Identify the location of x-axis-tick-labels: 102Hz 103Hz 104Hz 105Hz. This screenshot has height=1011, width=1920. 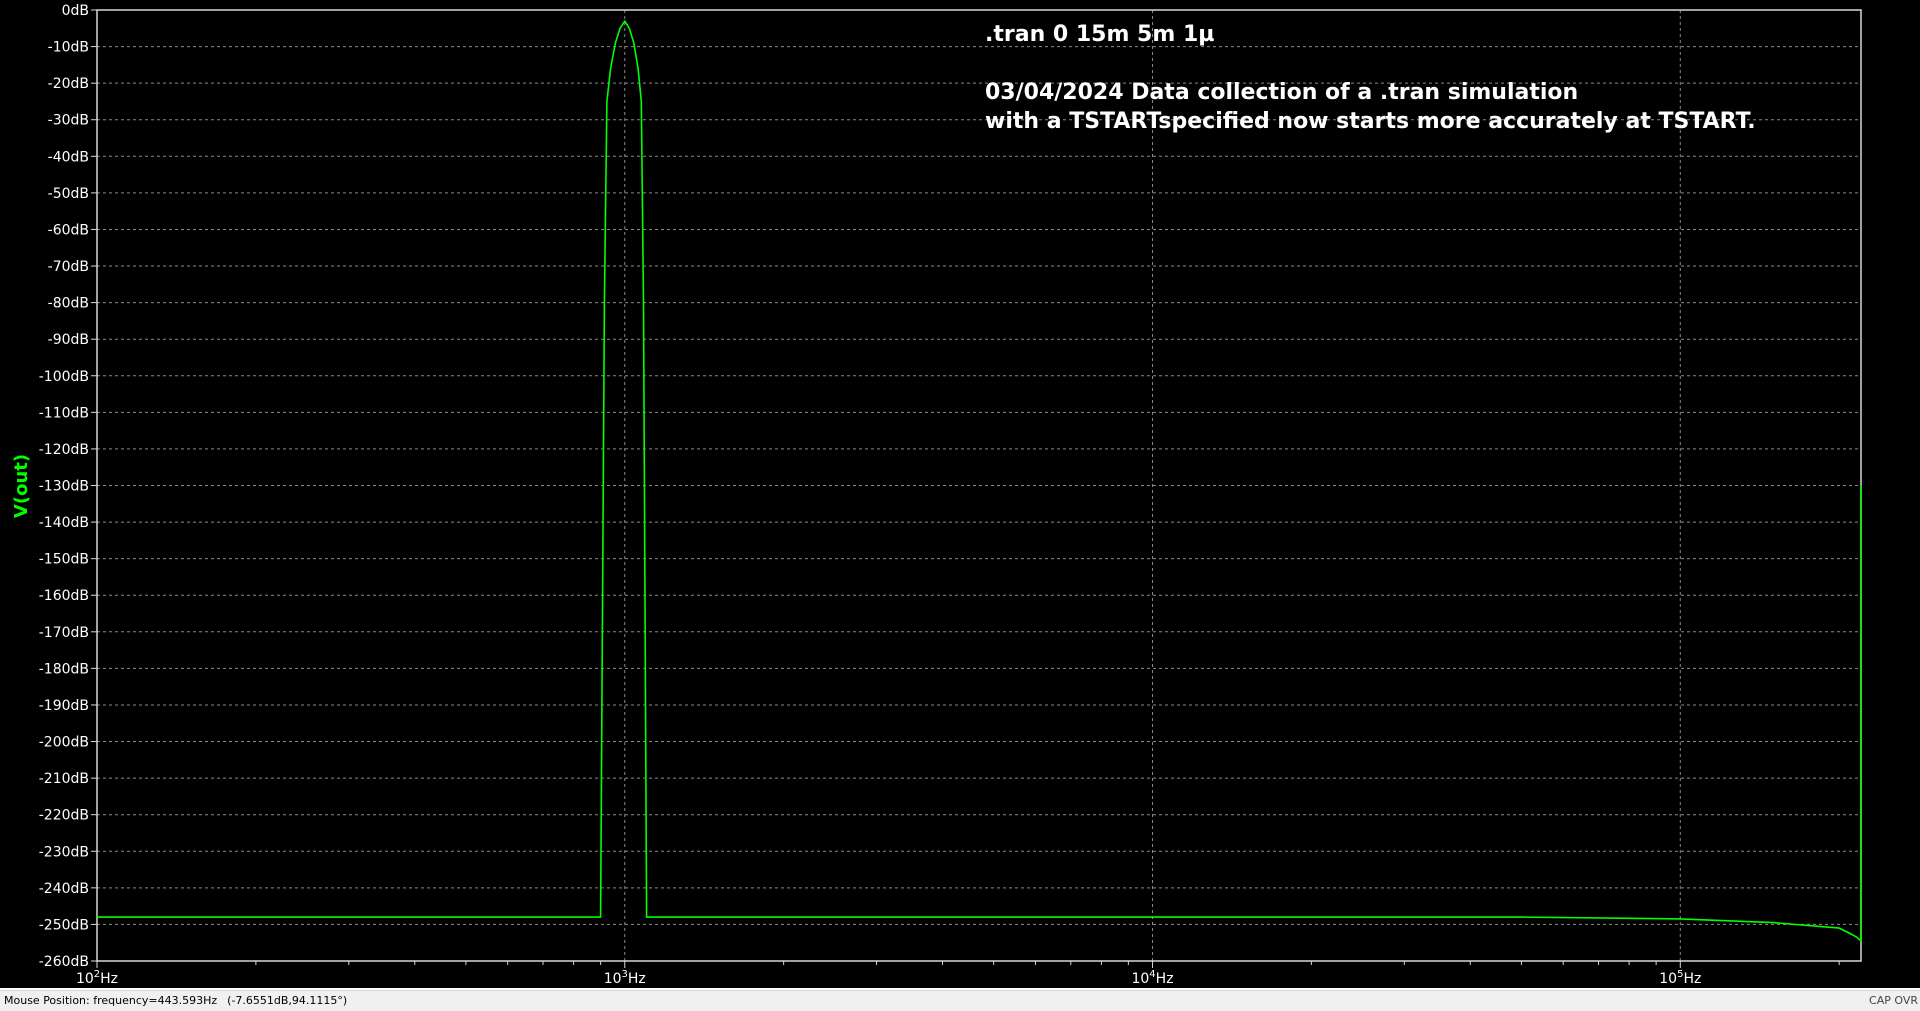
(888, 978).